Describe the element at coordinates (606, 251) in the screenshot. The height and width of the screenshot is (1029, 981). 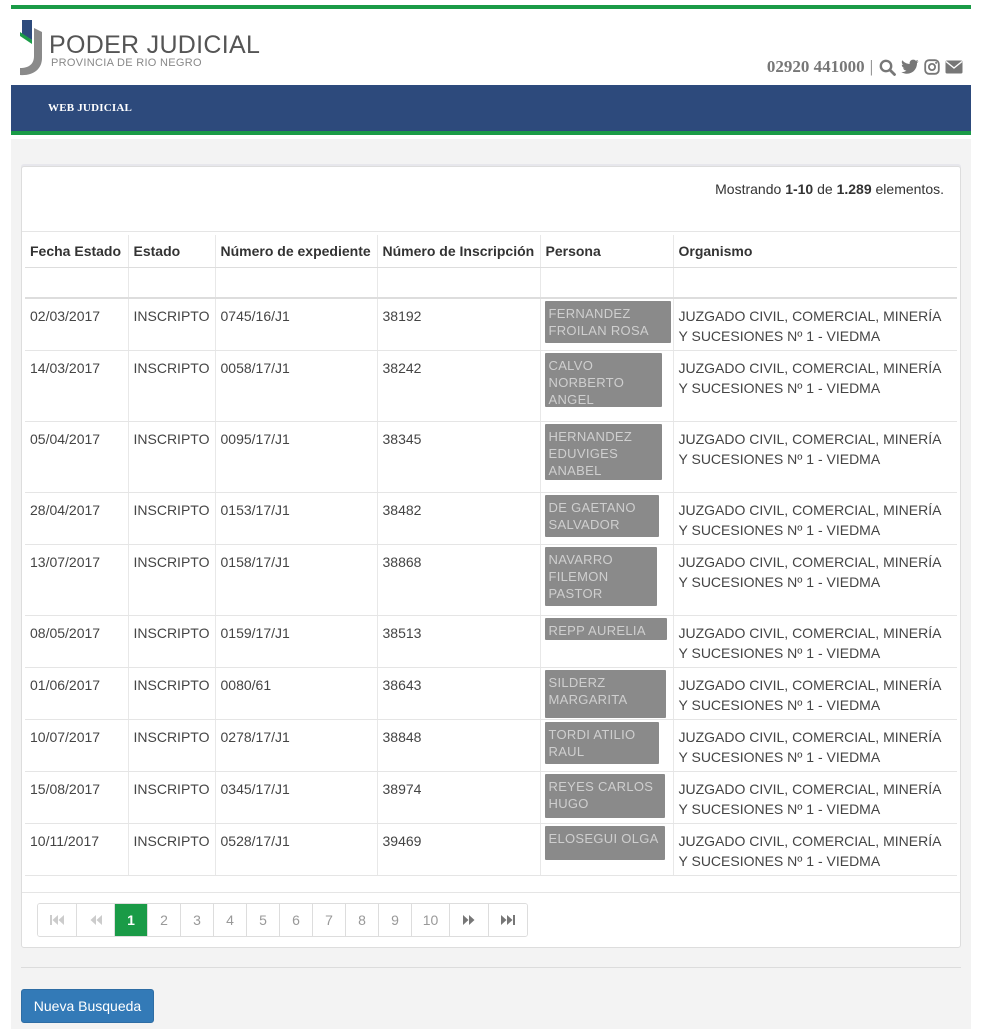
I see `column-header-persona: Persona` at that location.